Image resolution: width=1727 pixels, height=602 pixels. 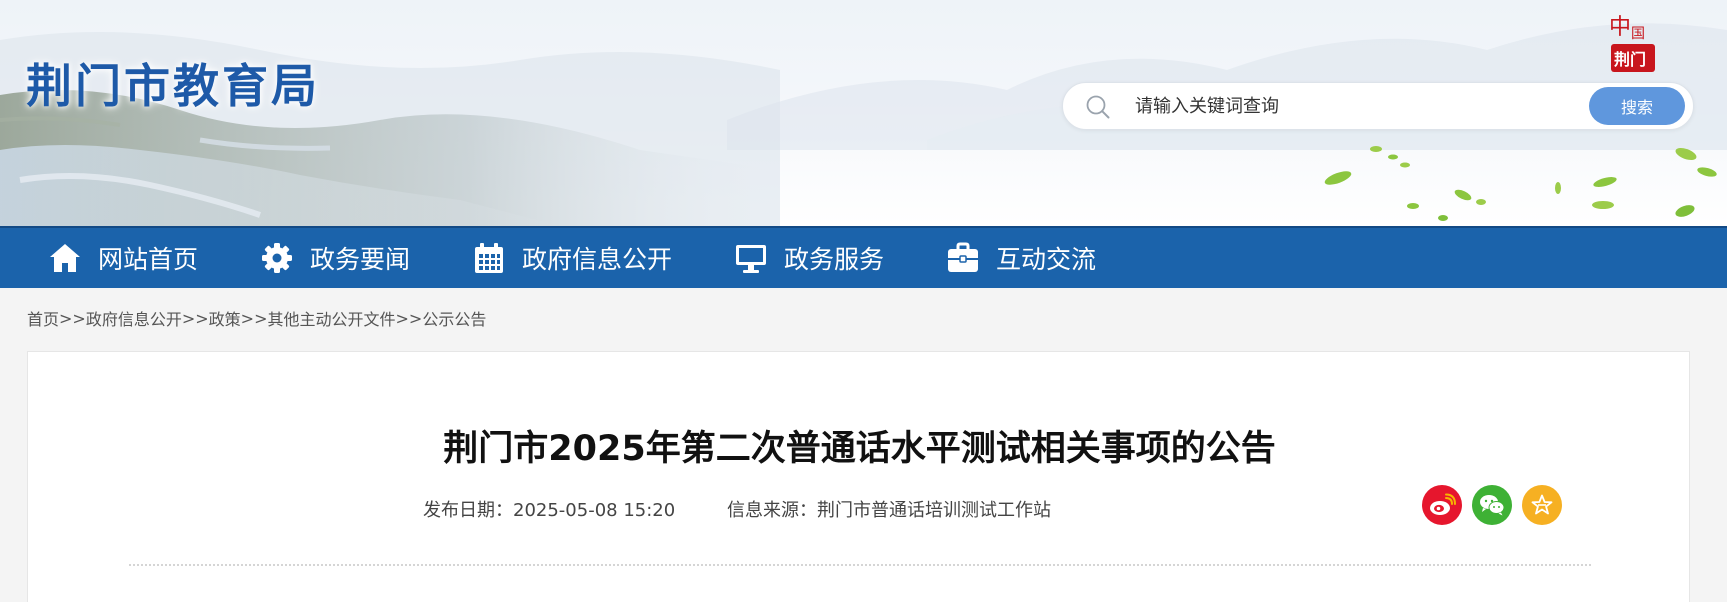 I want to click on svg-text: 中, so click(x=1620, y=27).